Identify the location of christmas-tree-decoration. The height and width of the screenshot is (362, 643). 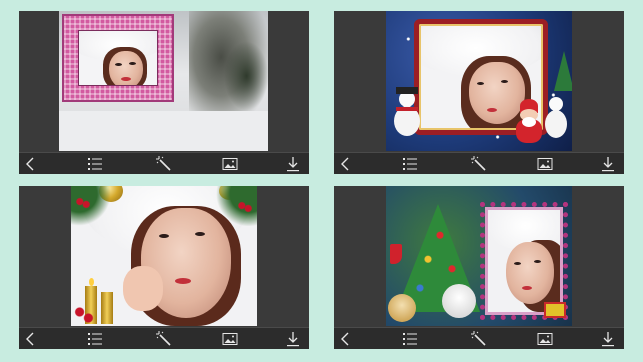
(563, 71).